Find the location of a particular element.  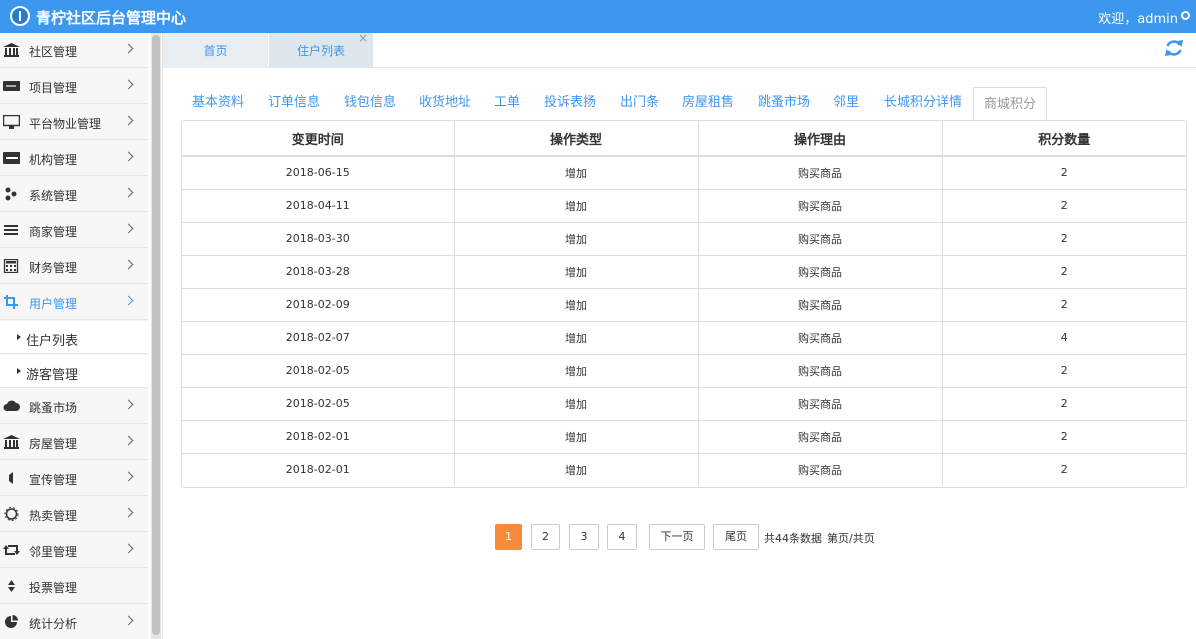

subtab-changcheng-points: 长城积分详情 is located at coordinates (923, 103).